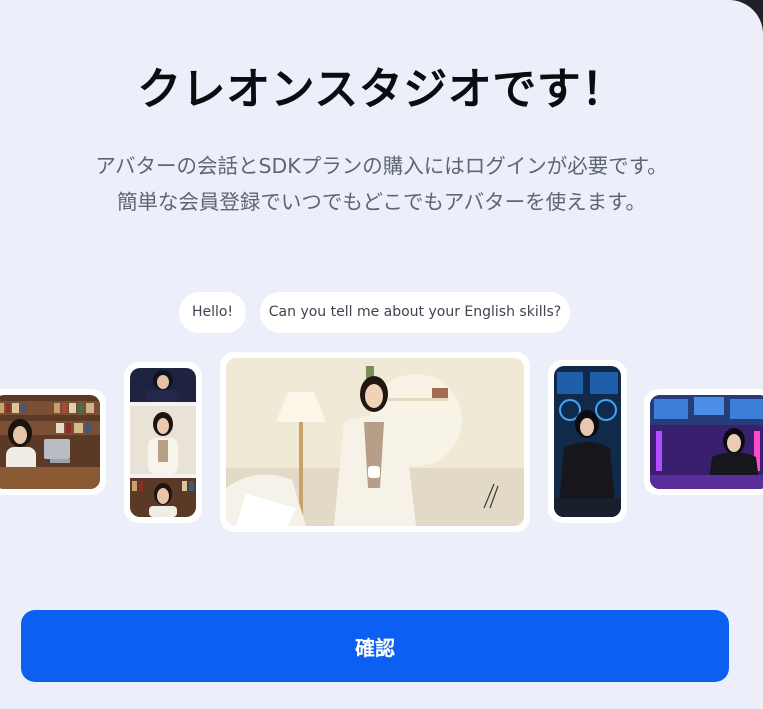 The width and height of the screenshot is (763, 709). I want to click on confirm-button: 確認, so click(375, 646).